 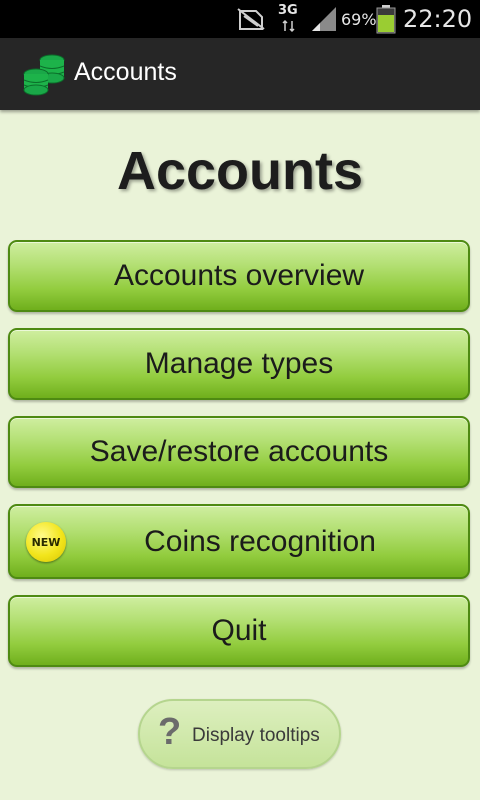 I want to click on display-tooltips-button: ? Display tooltips, so click(x=239, y=734).